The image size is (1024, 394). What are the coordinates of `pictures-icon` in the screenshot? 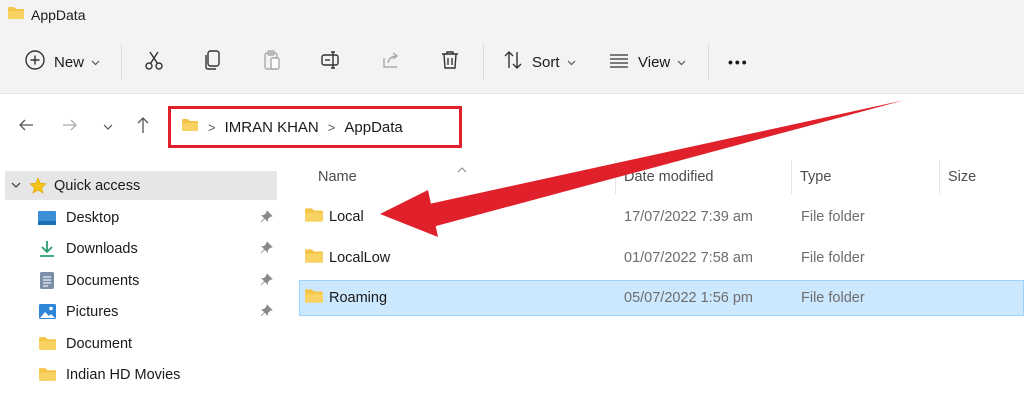 It's located at (47, 311).